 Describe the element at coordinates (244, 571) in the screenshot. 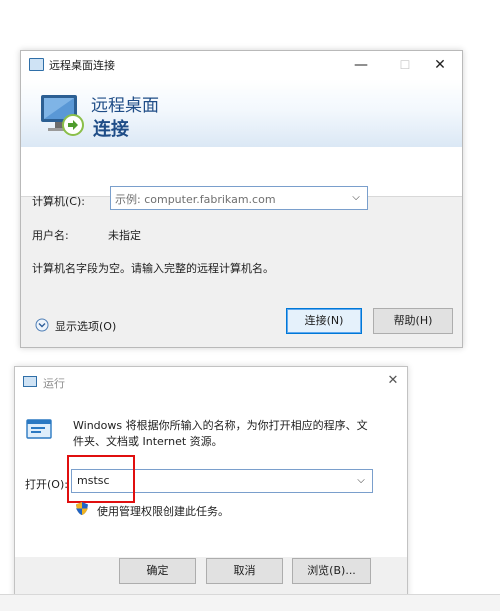

I see `cancel-button: 取消` at that location.